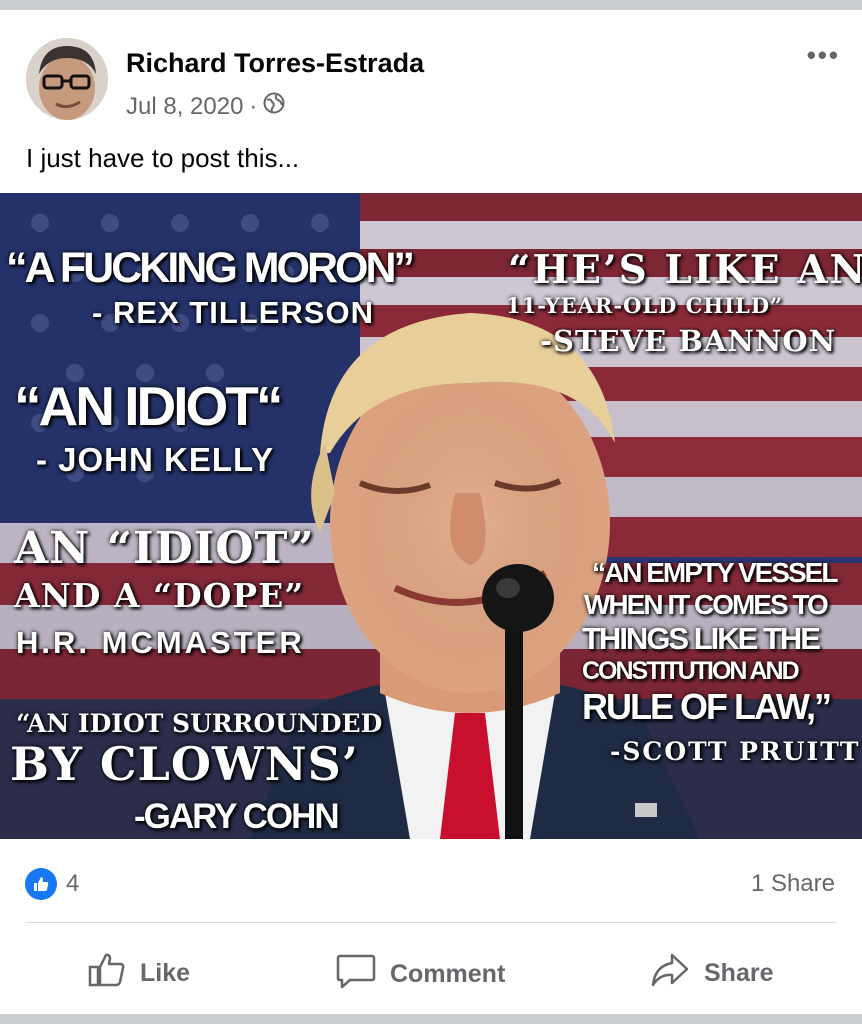 This screenshot has width=862, height=1024. Describe the element at coordinates (691, 671) in the screenshot. I see `quote-pruitt-line4: CONSTITUTION AND` at that location.